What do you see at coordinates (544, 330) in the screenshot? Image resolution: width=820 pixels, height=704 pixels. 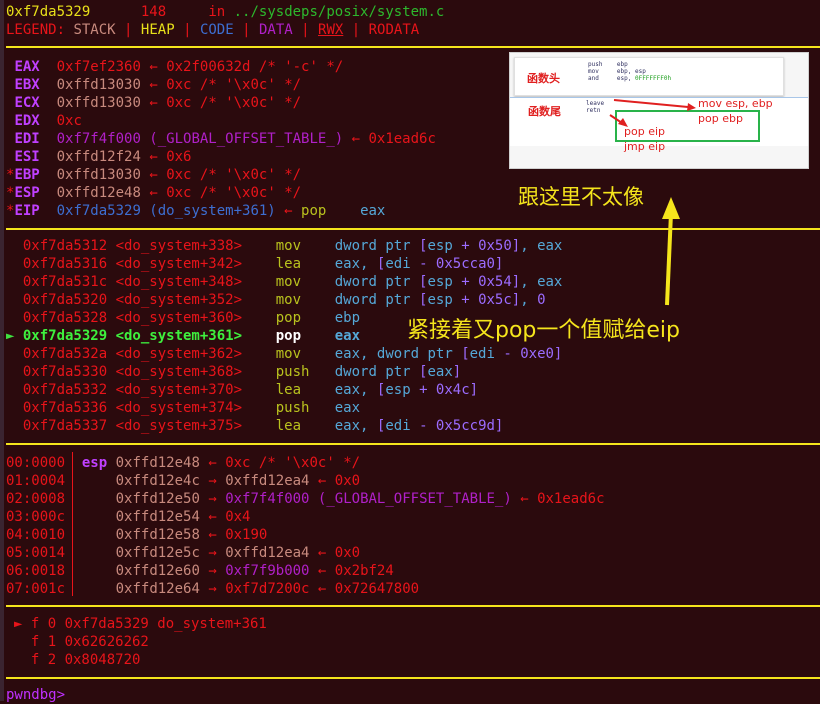 I see `annotation-pop-to-eip: 紧接着又pop一个值赋给eip` at bounding box center [544, 330].